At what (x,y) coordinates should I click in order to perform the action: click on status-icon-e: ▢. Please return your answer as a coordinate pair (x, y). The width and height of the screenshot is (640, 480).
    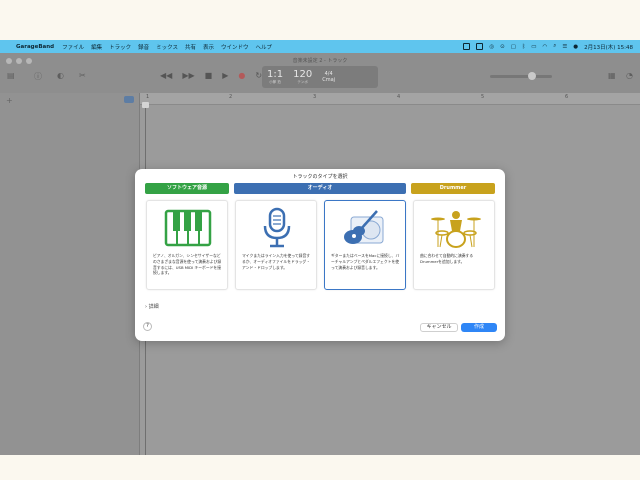
    Looking at the image, I should click on (513, 47).